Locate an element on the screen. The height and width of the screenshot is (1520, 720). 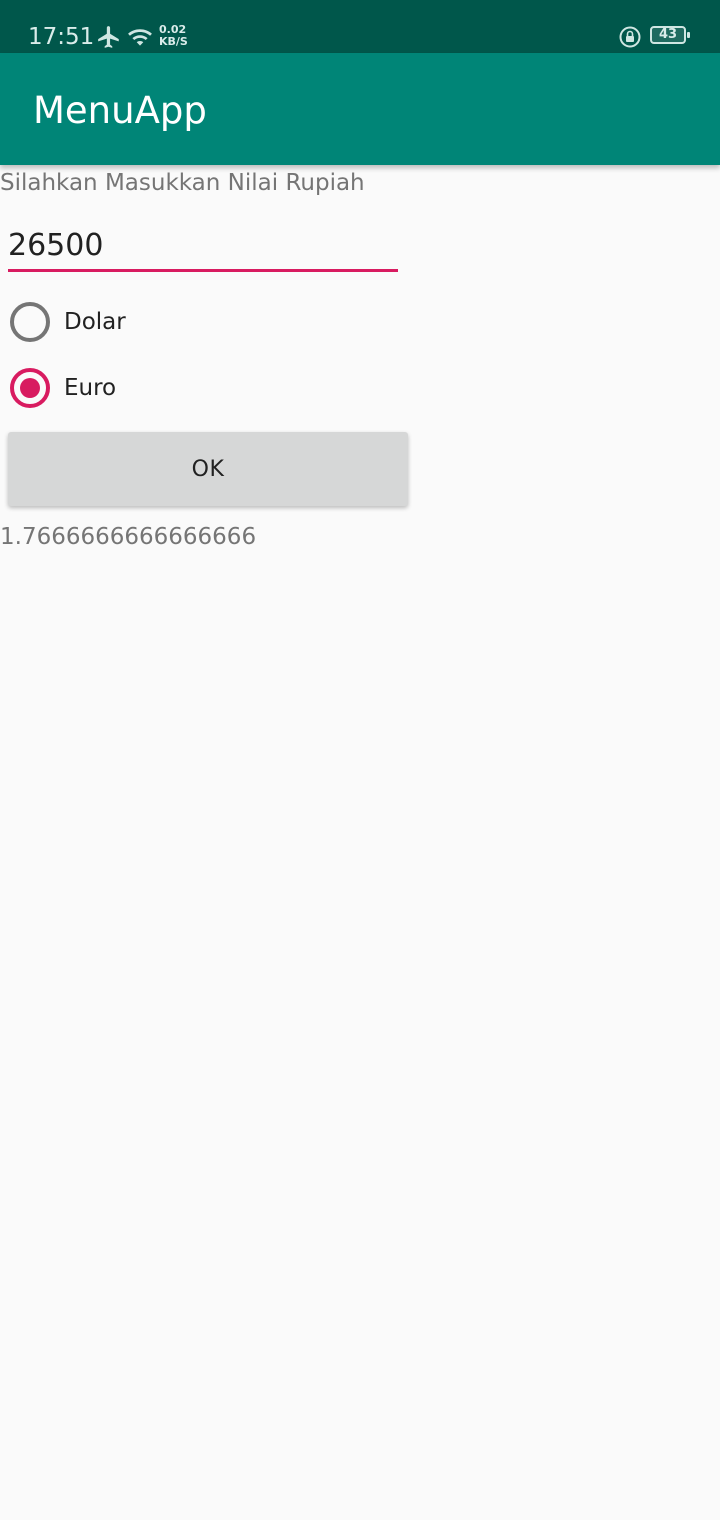
status-bar: 17:51 0.02 KB/S 43 is located at coordinates (360, 26).